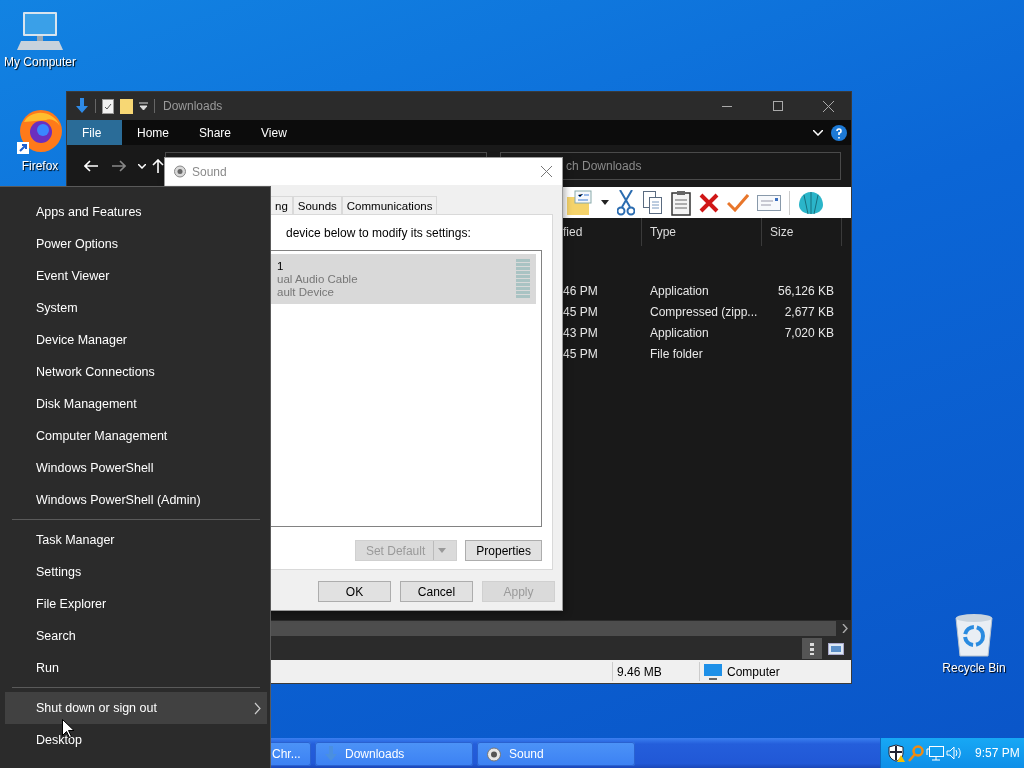 The image size is (1024, 768). I want to click on table-cell-text: 2,677 KB, so click(809, 311).